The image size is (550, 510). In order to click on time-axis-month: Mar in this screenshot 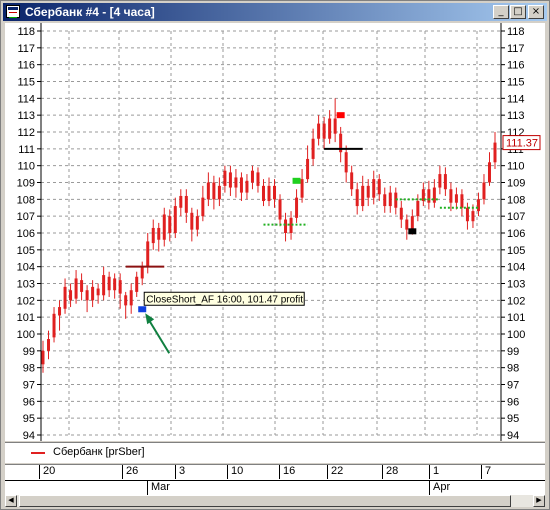, I will do `click(288, 488)`.